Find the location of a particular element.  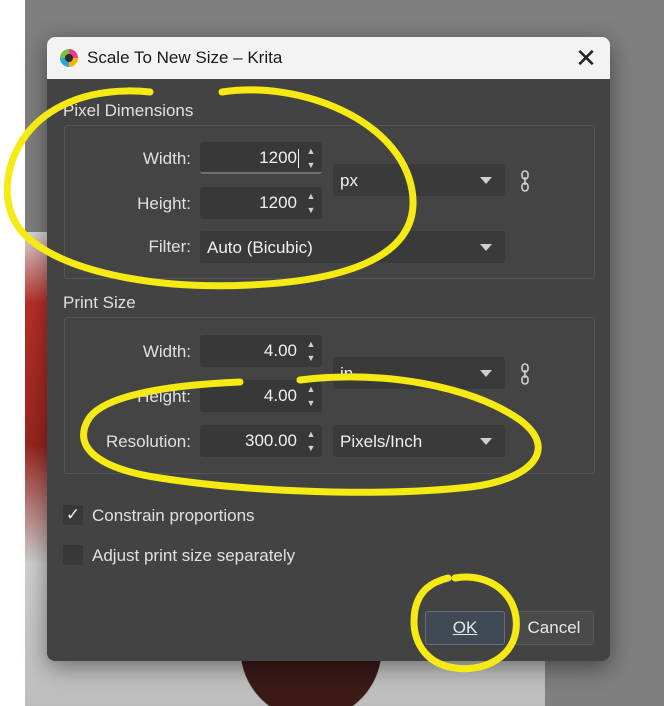

resolution-unit-dropdown: Pixels/Inch is located at coordinates (419, 441).